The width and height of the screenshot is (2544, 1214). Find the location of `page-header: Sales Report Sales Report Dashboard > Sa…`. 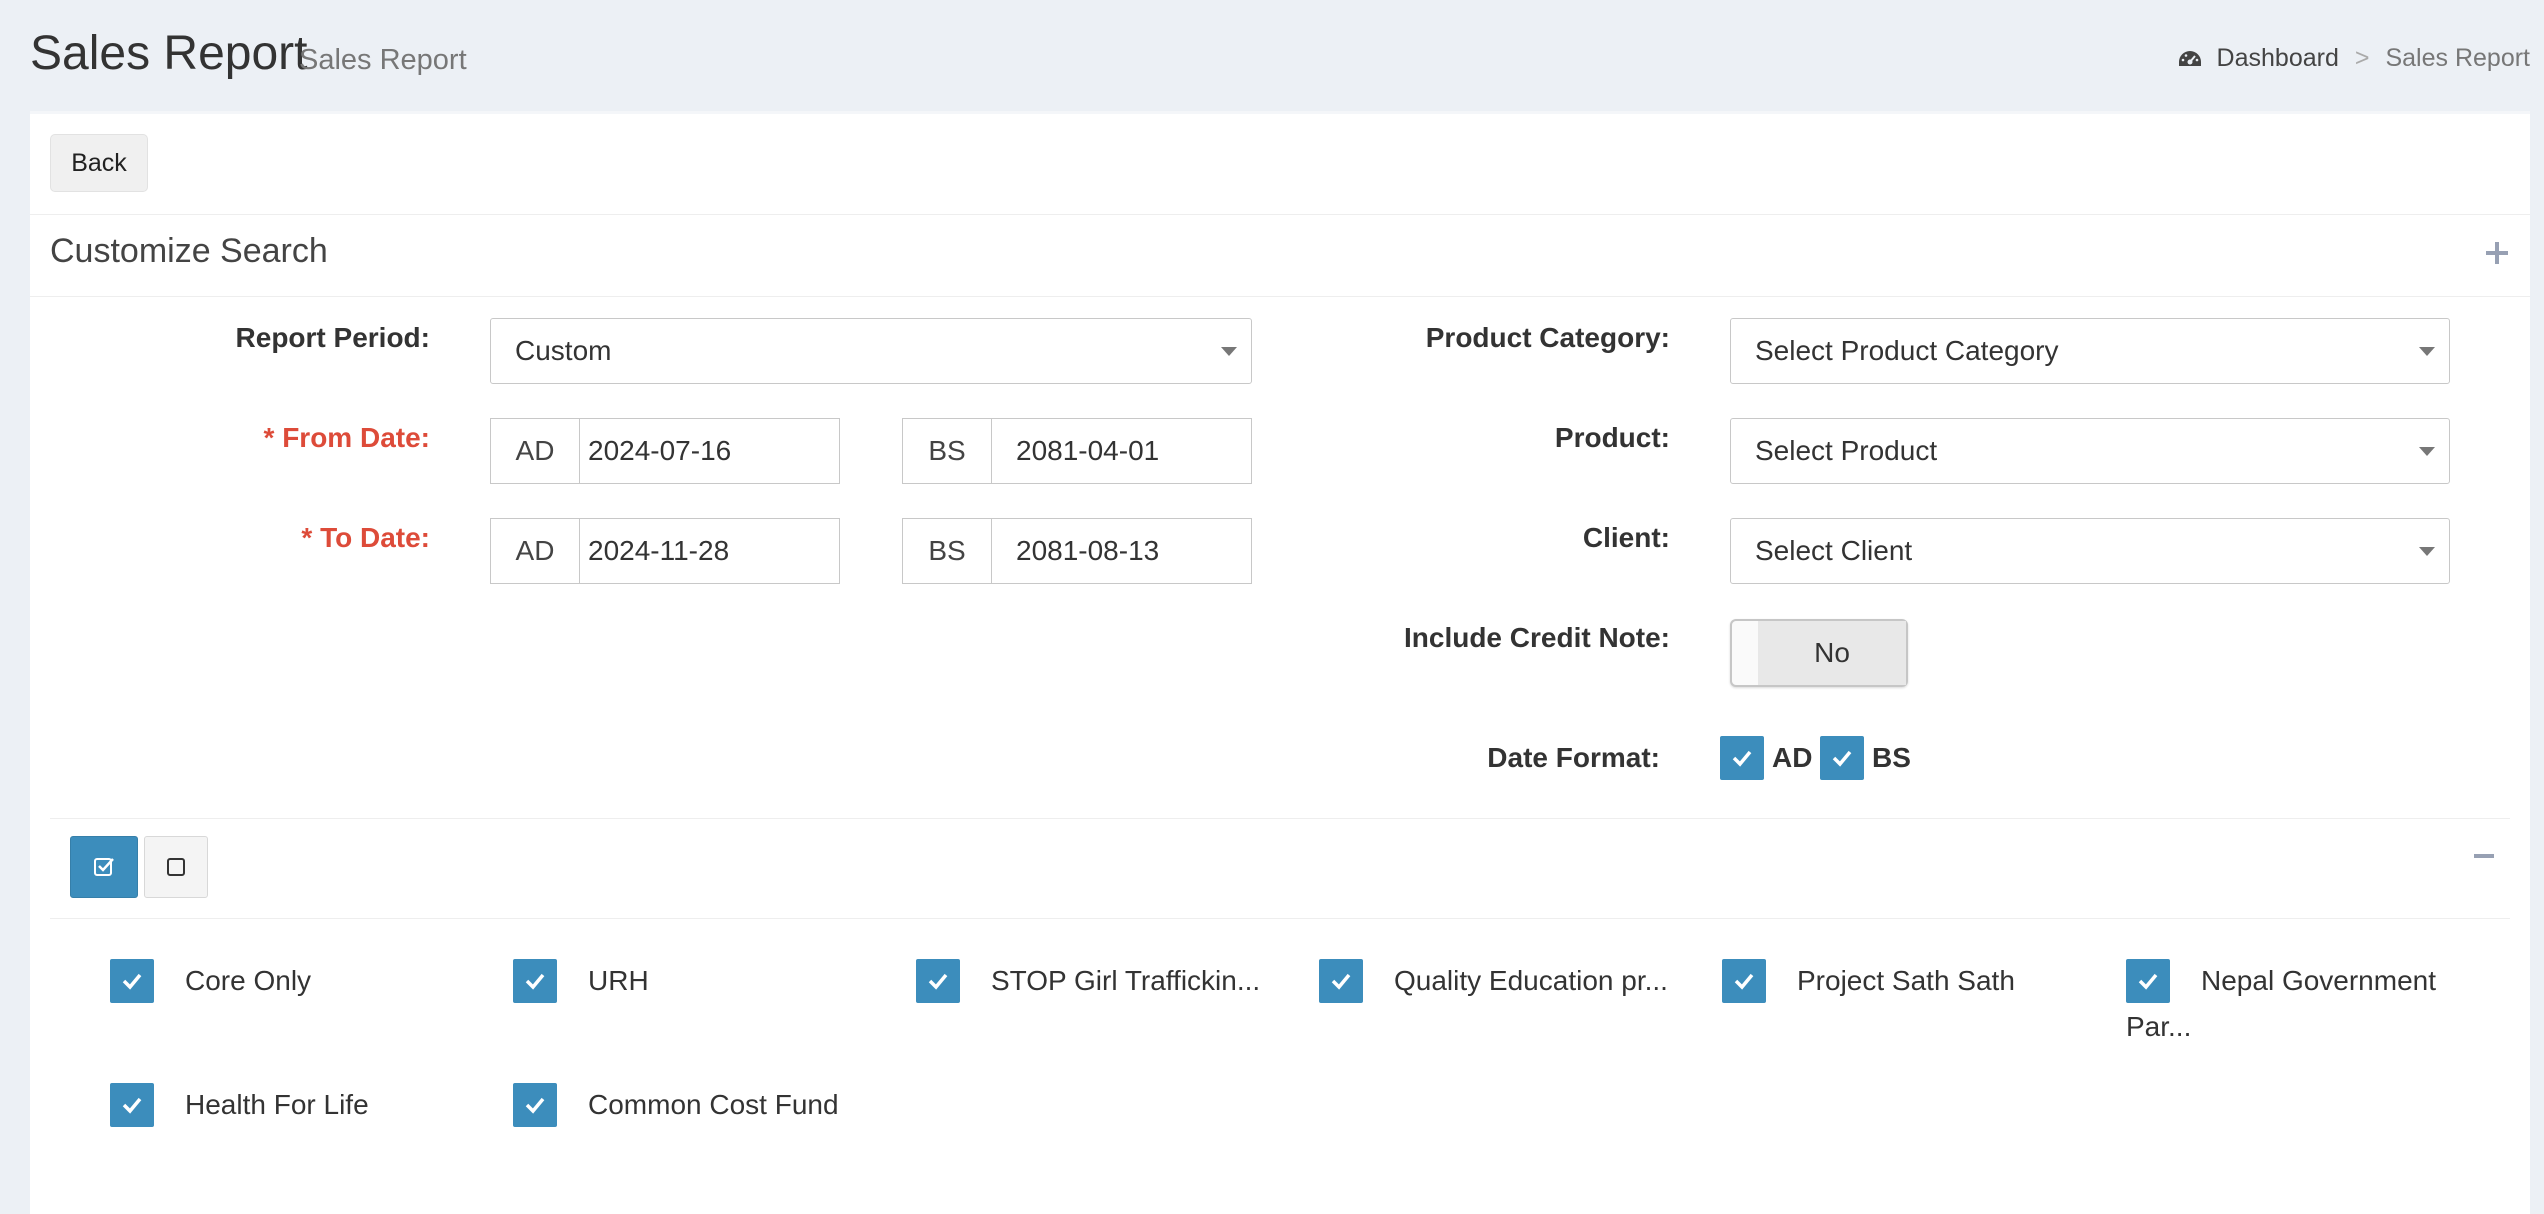

page-header: Sales Report Sales Report Dashboard > Sa… is located at coordinates (1280, 57).